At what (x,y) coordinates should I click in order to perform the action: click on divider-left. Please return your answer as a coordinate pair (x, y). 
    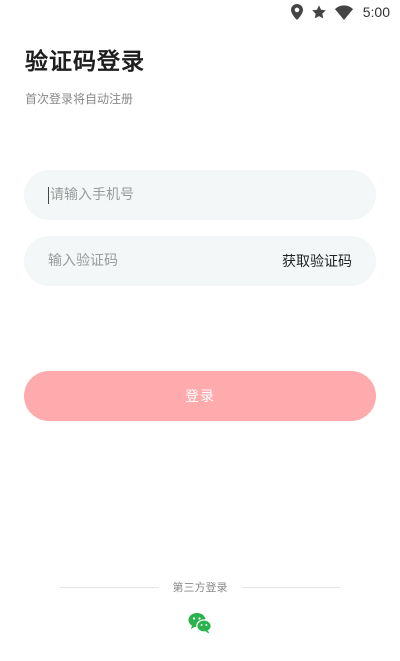
    Looking at the image, I should click on (109, 587).